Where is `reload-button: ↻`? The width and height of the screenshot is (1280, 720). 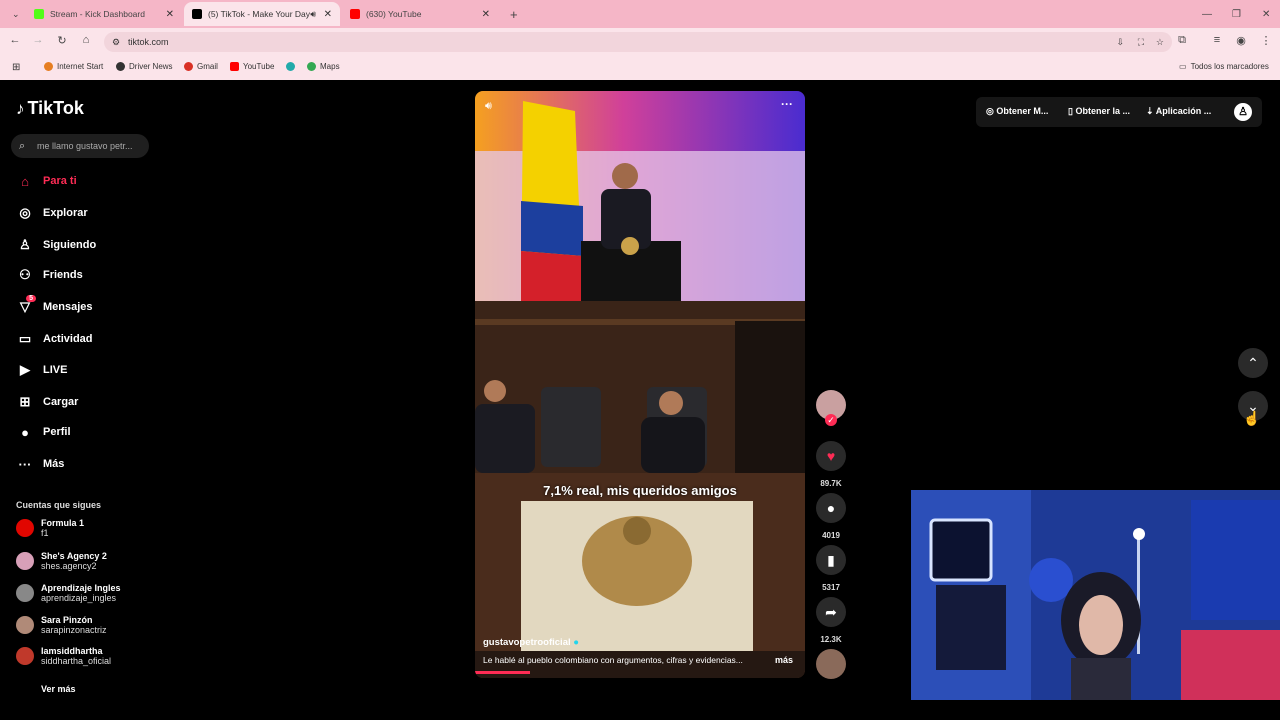
reload-button: ↻ is located at coordinates (62, 40).